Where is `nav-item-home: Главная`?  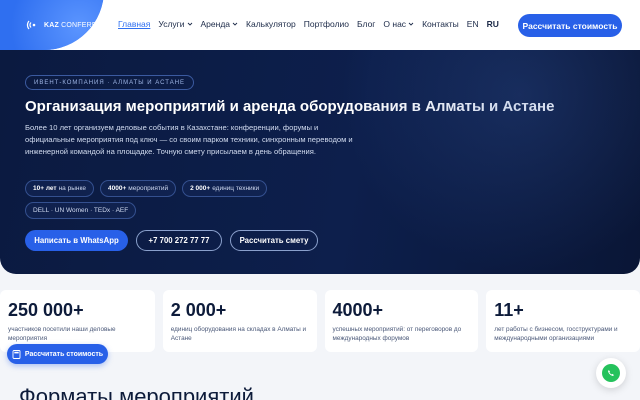
nav-item-home: Главная is located at coordinates (134, 24).